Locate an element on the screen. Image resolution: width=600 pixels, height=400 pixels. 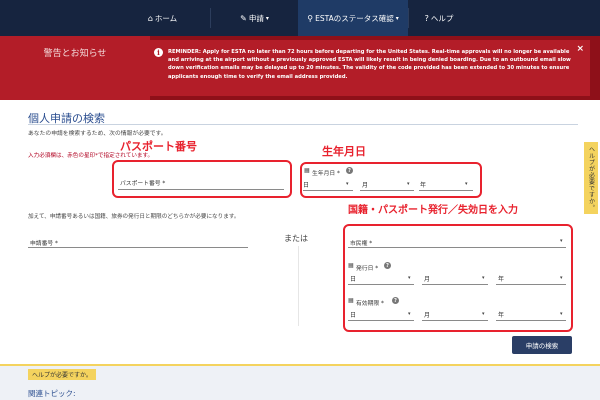
issue-month-underline is located at coordinates (455, 284).